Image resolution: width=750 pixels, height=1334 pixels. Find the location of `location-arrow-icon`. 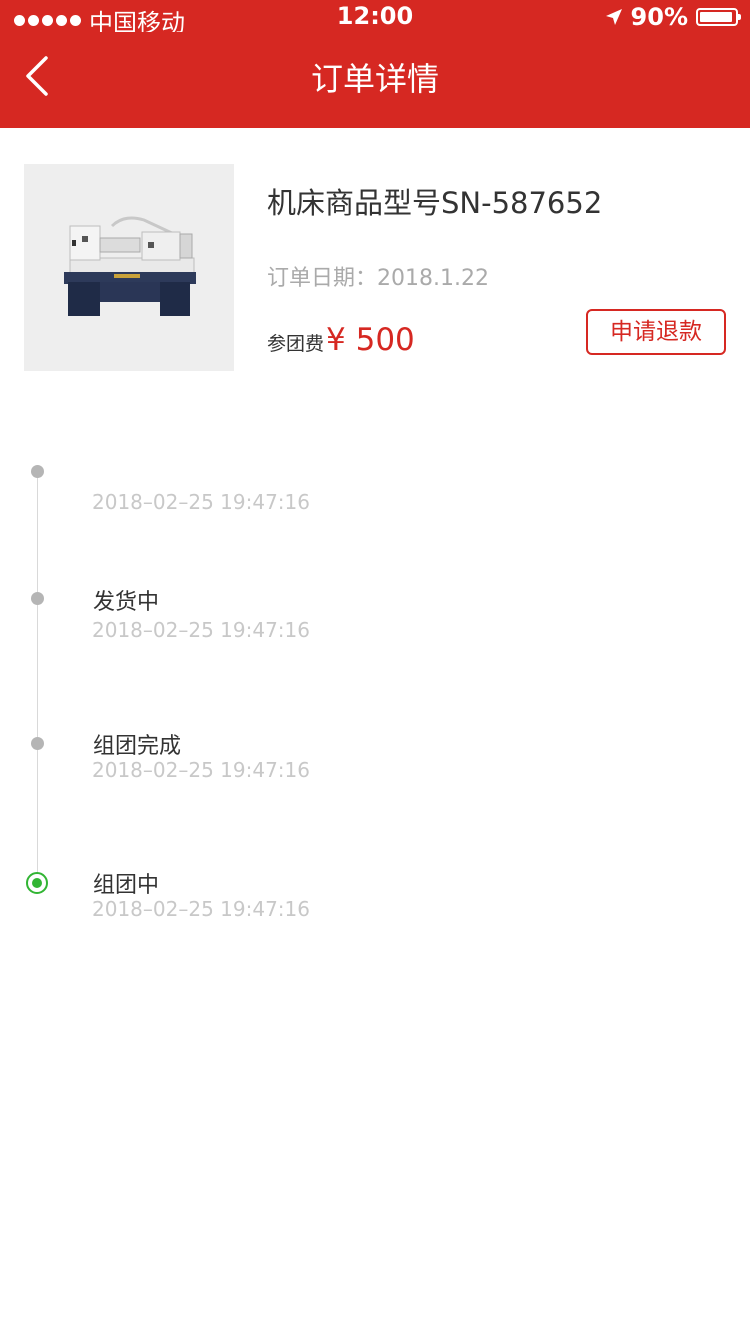

location-arrow-icon is located at coordinates (613, 17).